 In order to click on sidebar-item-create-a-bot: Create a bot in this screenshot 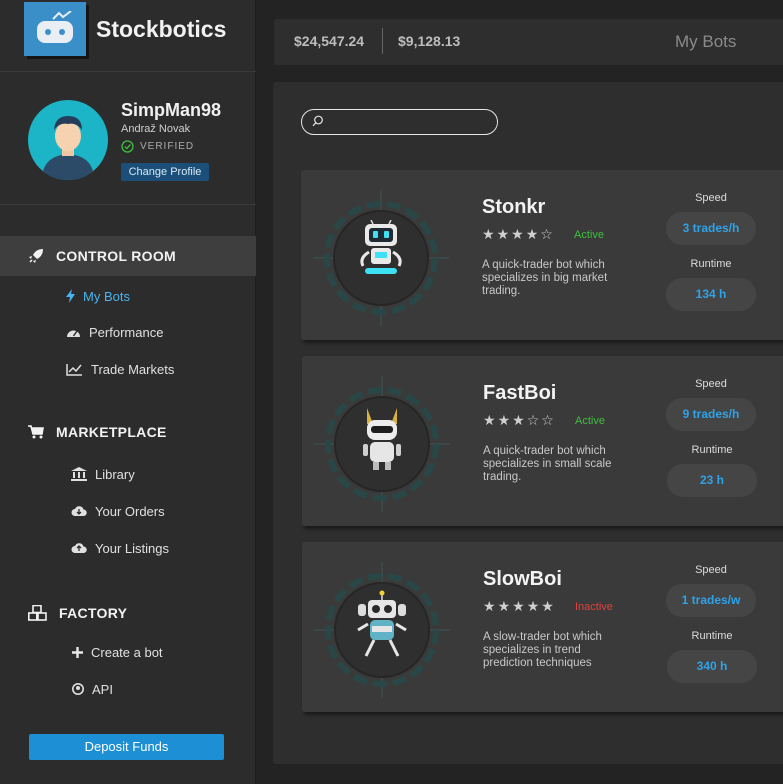, I will do `click(117, 652)`.